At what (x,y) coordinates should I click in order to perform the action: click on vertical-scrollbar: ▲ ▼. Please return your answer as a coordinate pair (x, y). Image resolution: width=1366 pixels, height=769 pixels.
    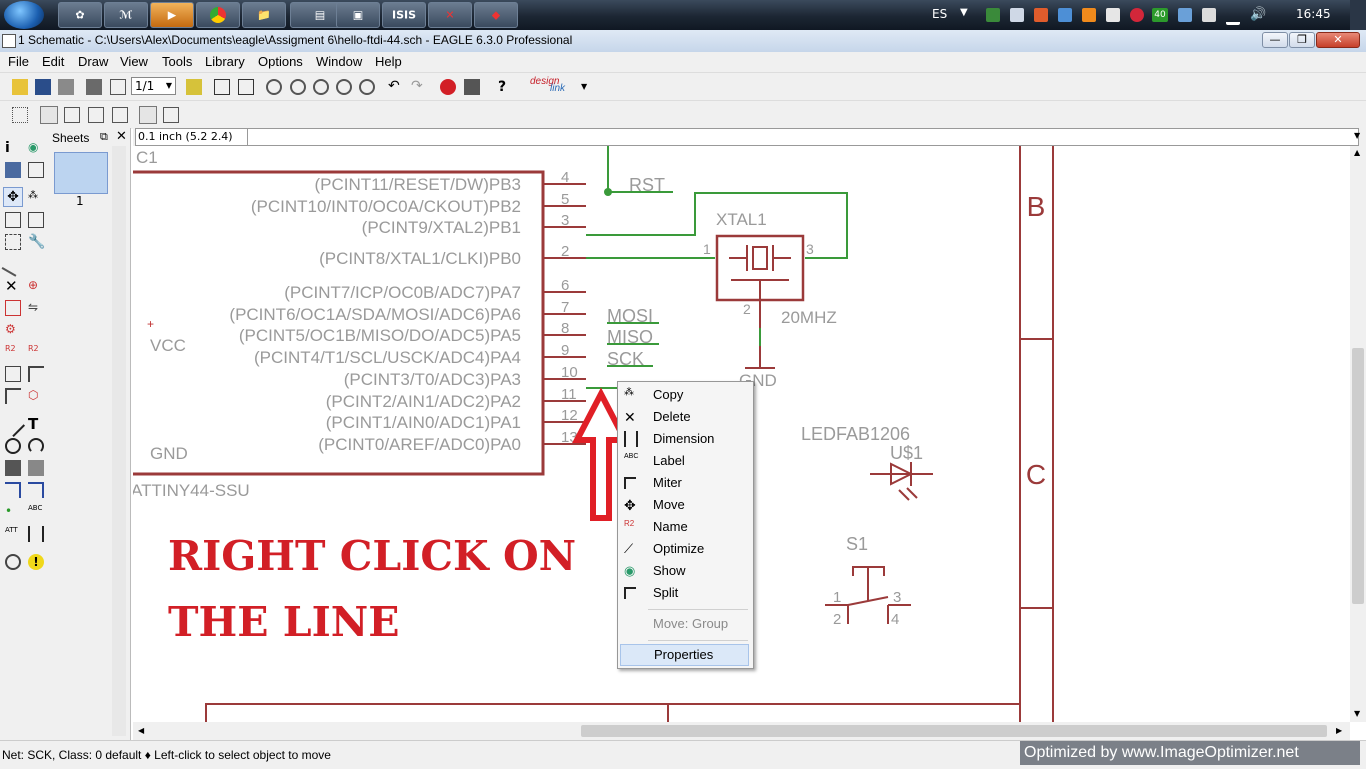
    Looking at the image, I should click on (1358, 434).